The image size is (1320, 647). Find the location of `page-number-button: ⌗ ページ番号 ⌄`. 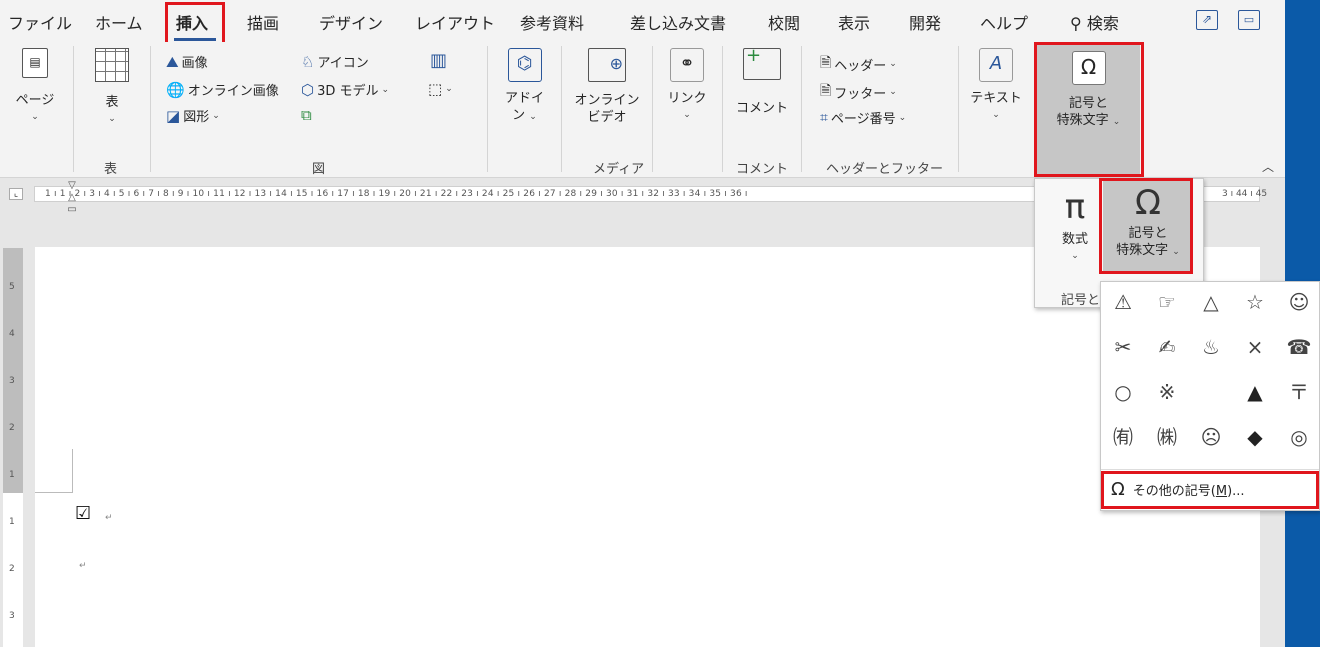

page-number-button: ⌗ ページ番号 ⌄ is located at coordinates (863, 118).